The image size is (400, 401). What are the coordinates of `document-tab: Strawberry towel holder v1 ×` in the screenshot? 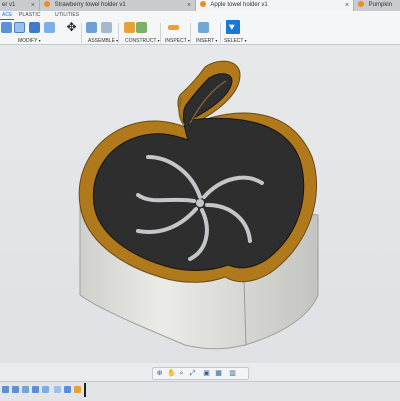 It's located at (118, 5).